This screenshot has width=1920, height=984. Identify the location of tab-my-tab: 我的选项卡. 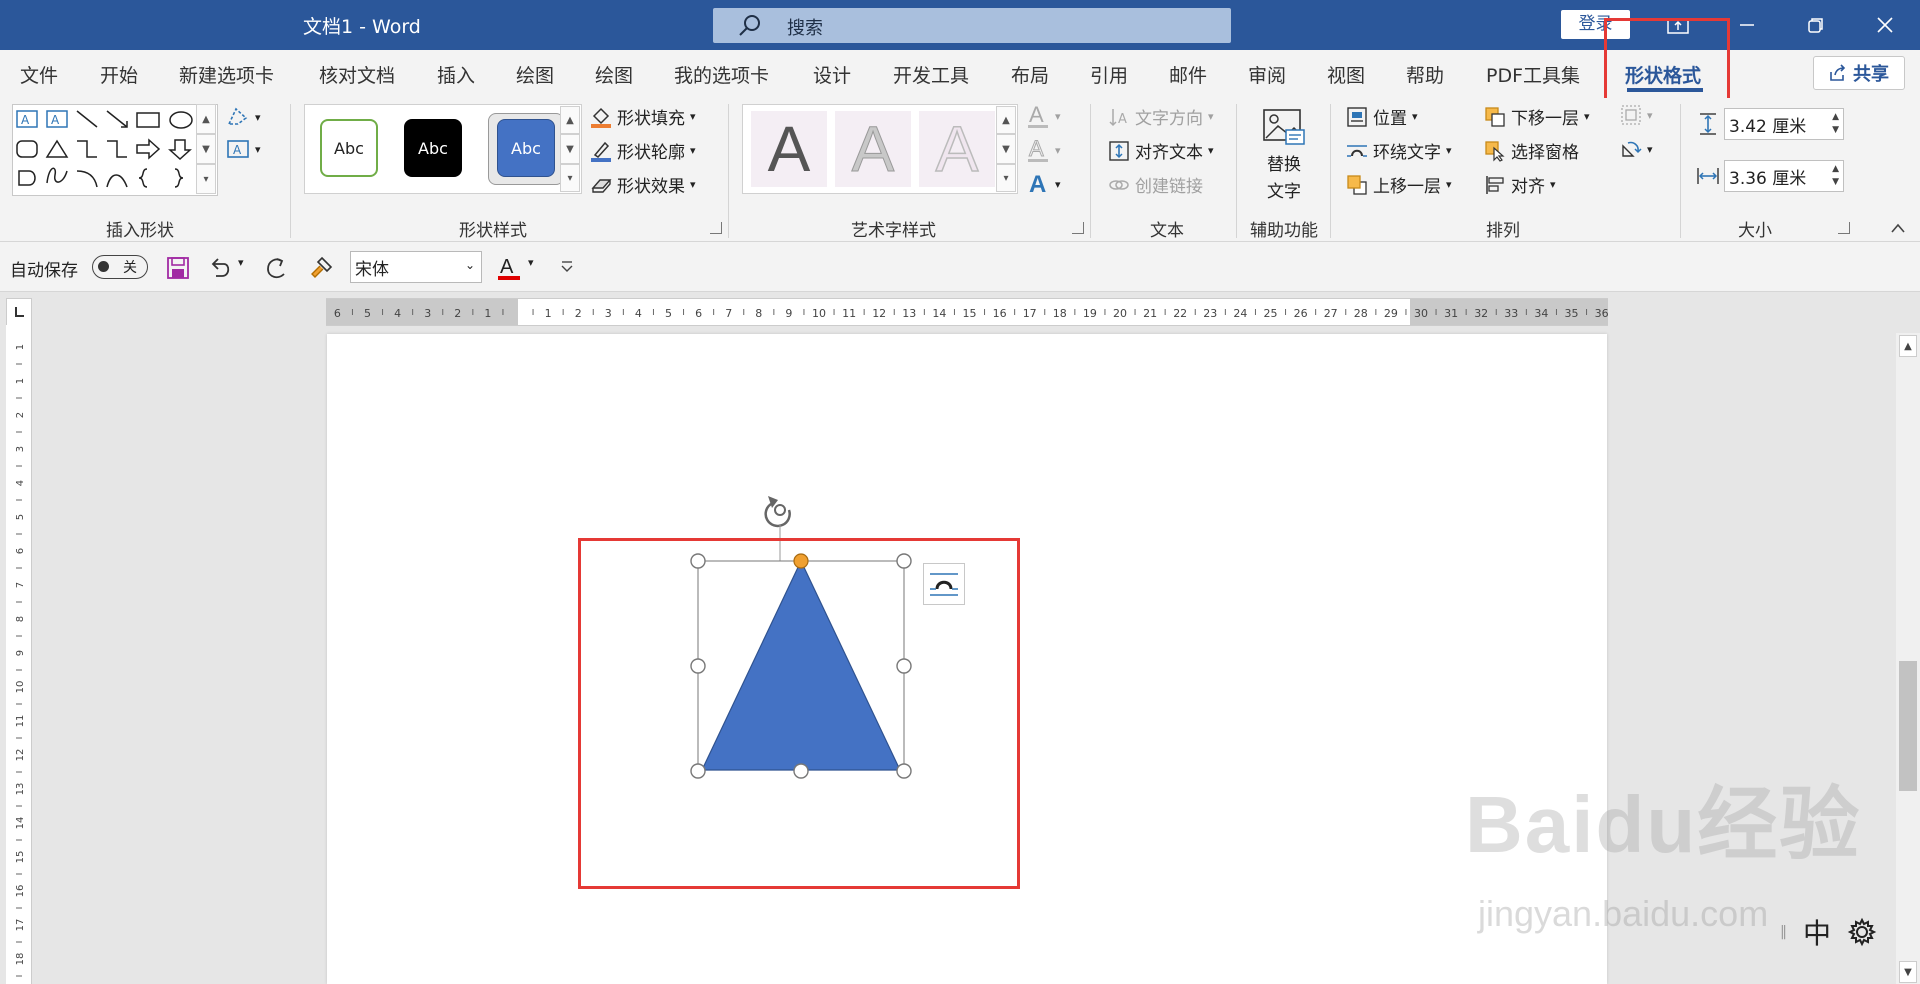
(721, 74).